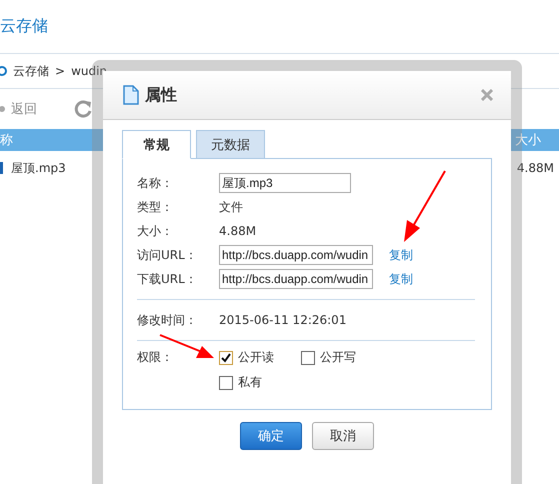 The width and height of the screenshot is (559, 484). I want to click on field-value: 2015-06-11 12:26:01, so click(282, 320).